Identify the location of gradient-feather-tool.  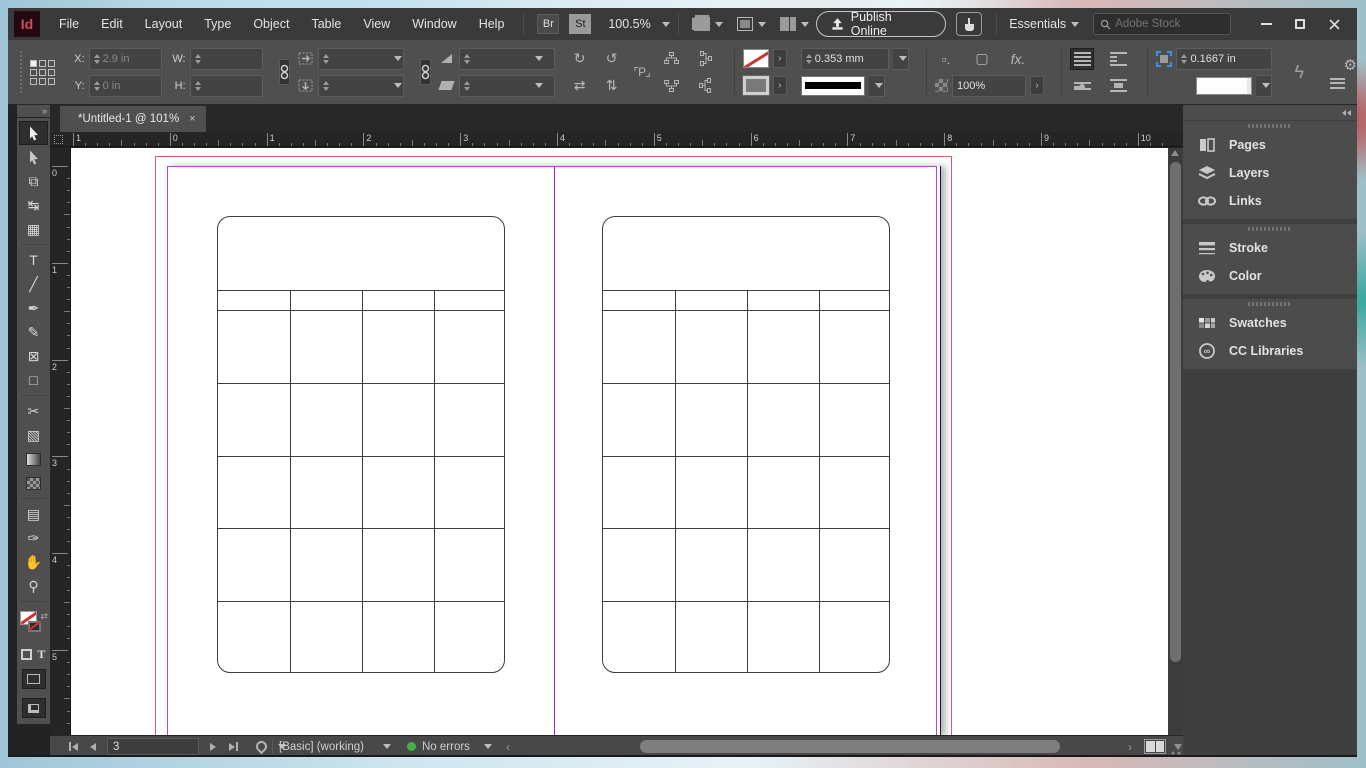
(33, 483).